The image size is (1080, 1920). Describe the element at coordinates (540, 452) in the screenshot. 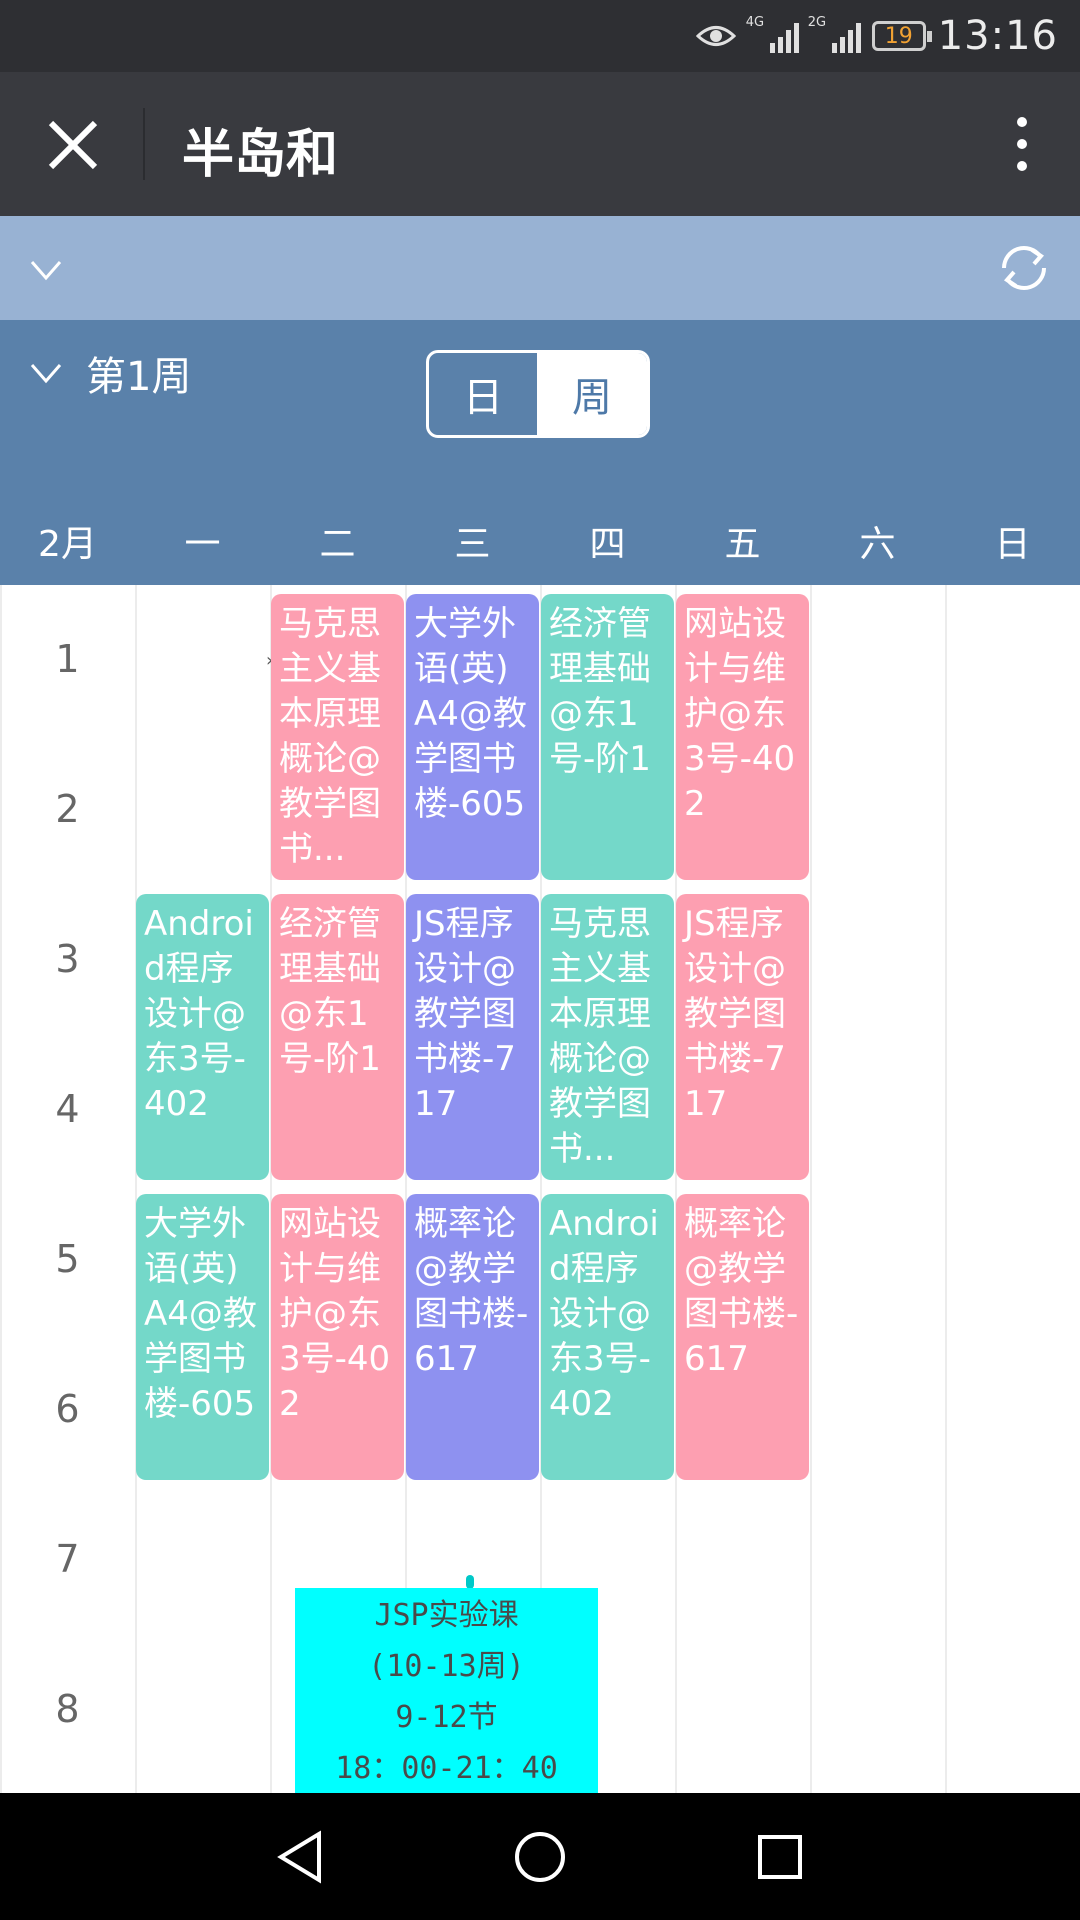

I see `week-header: 第1周 日 周 2月 一 二 三 四 五 六 日` at that location.